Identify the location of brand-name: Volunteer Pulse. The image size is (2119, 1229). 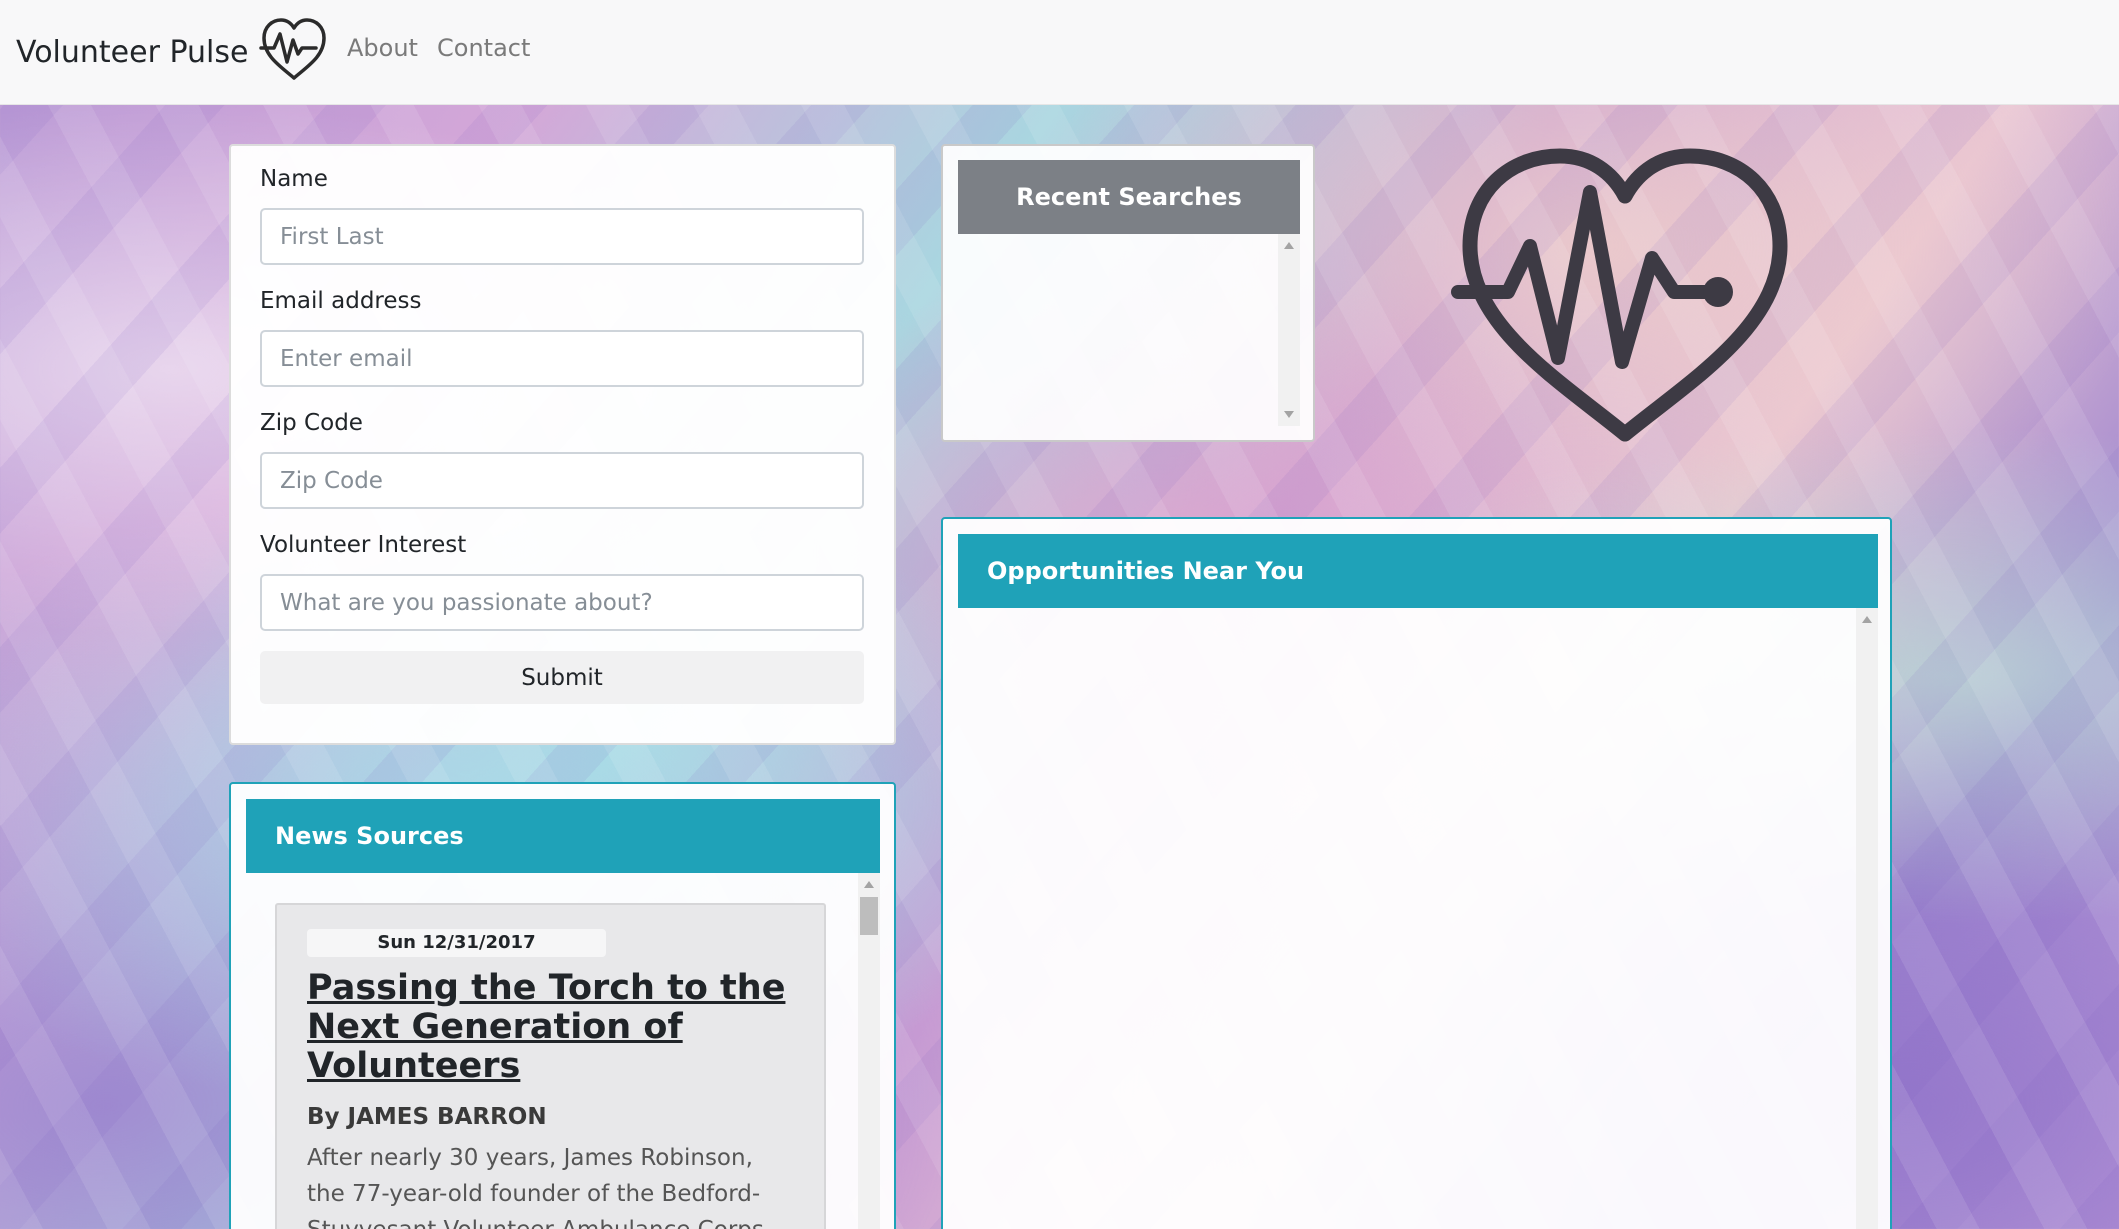
(132, 52).